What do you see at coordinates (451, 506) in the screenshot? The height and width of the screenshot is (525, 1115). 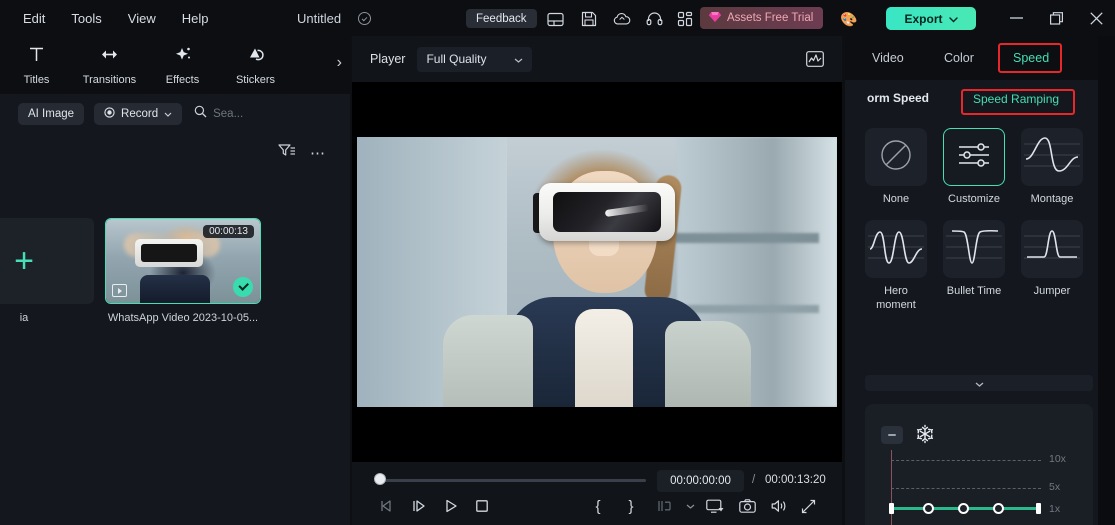 I see `play-button` at bounding box center [451, 506].